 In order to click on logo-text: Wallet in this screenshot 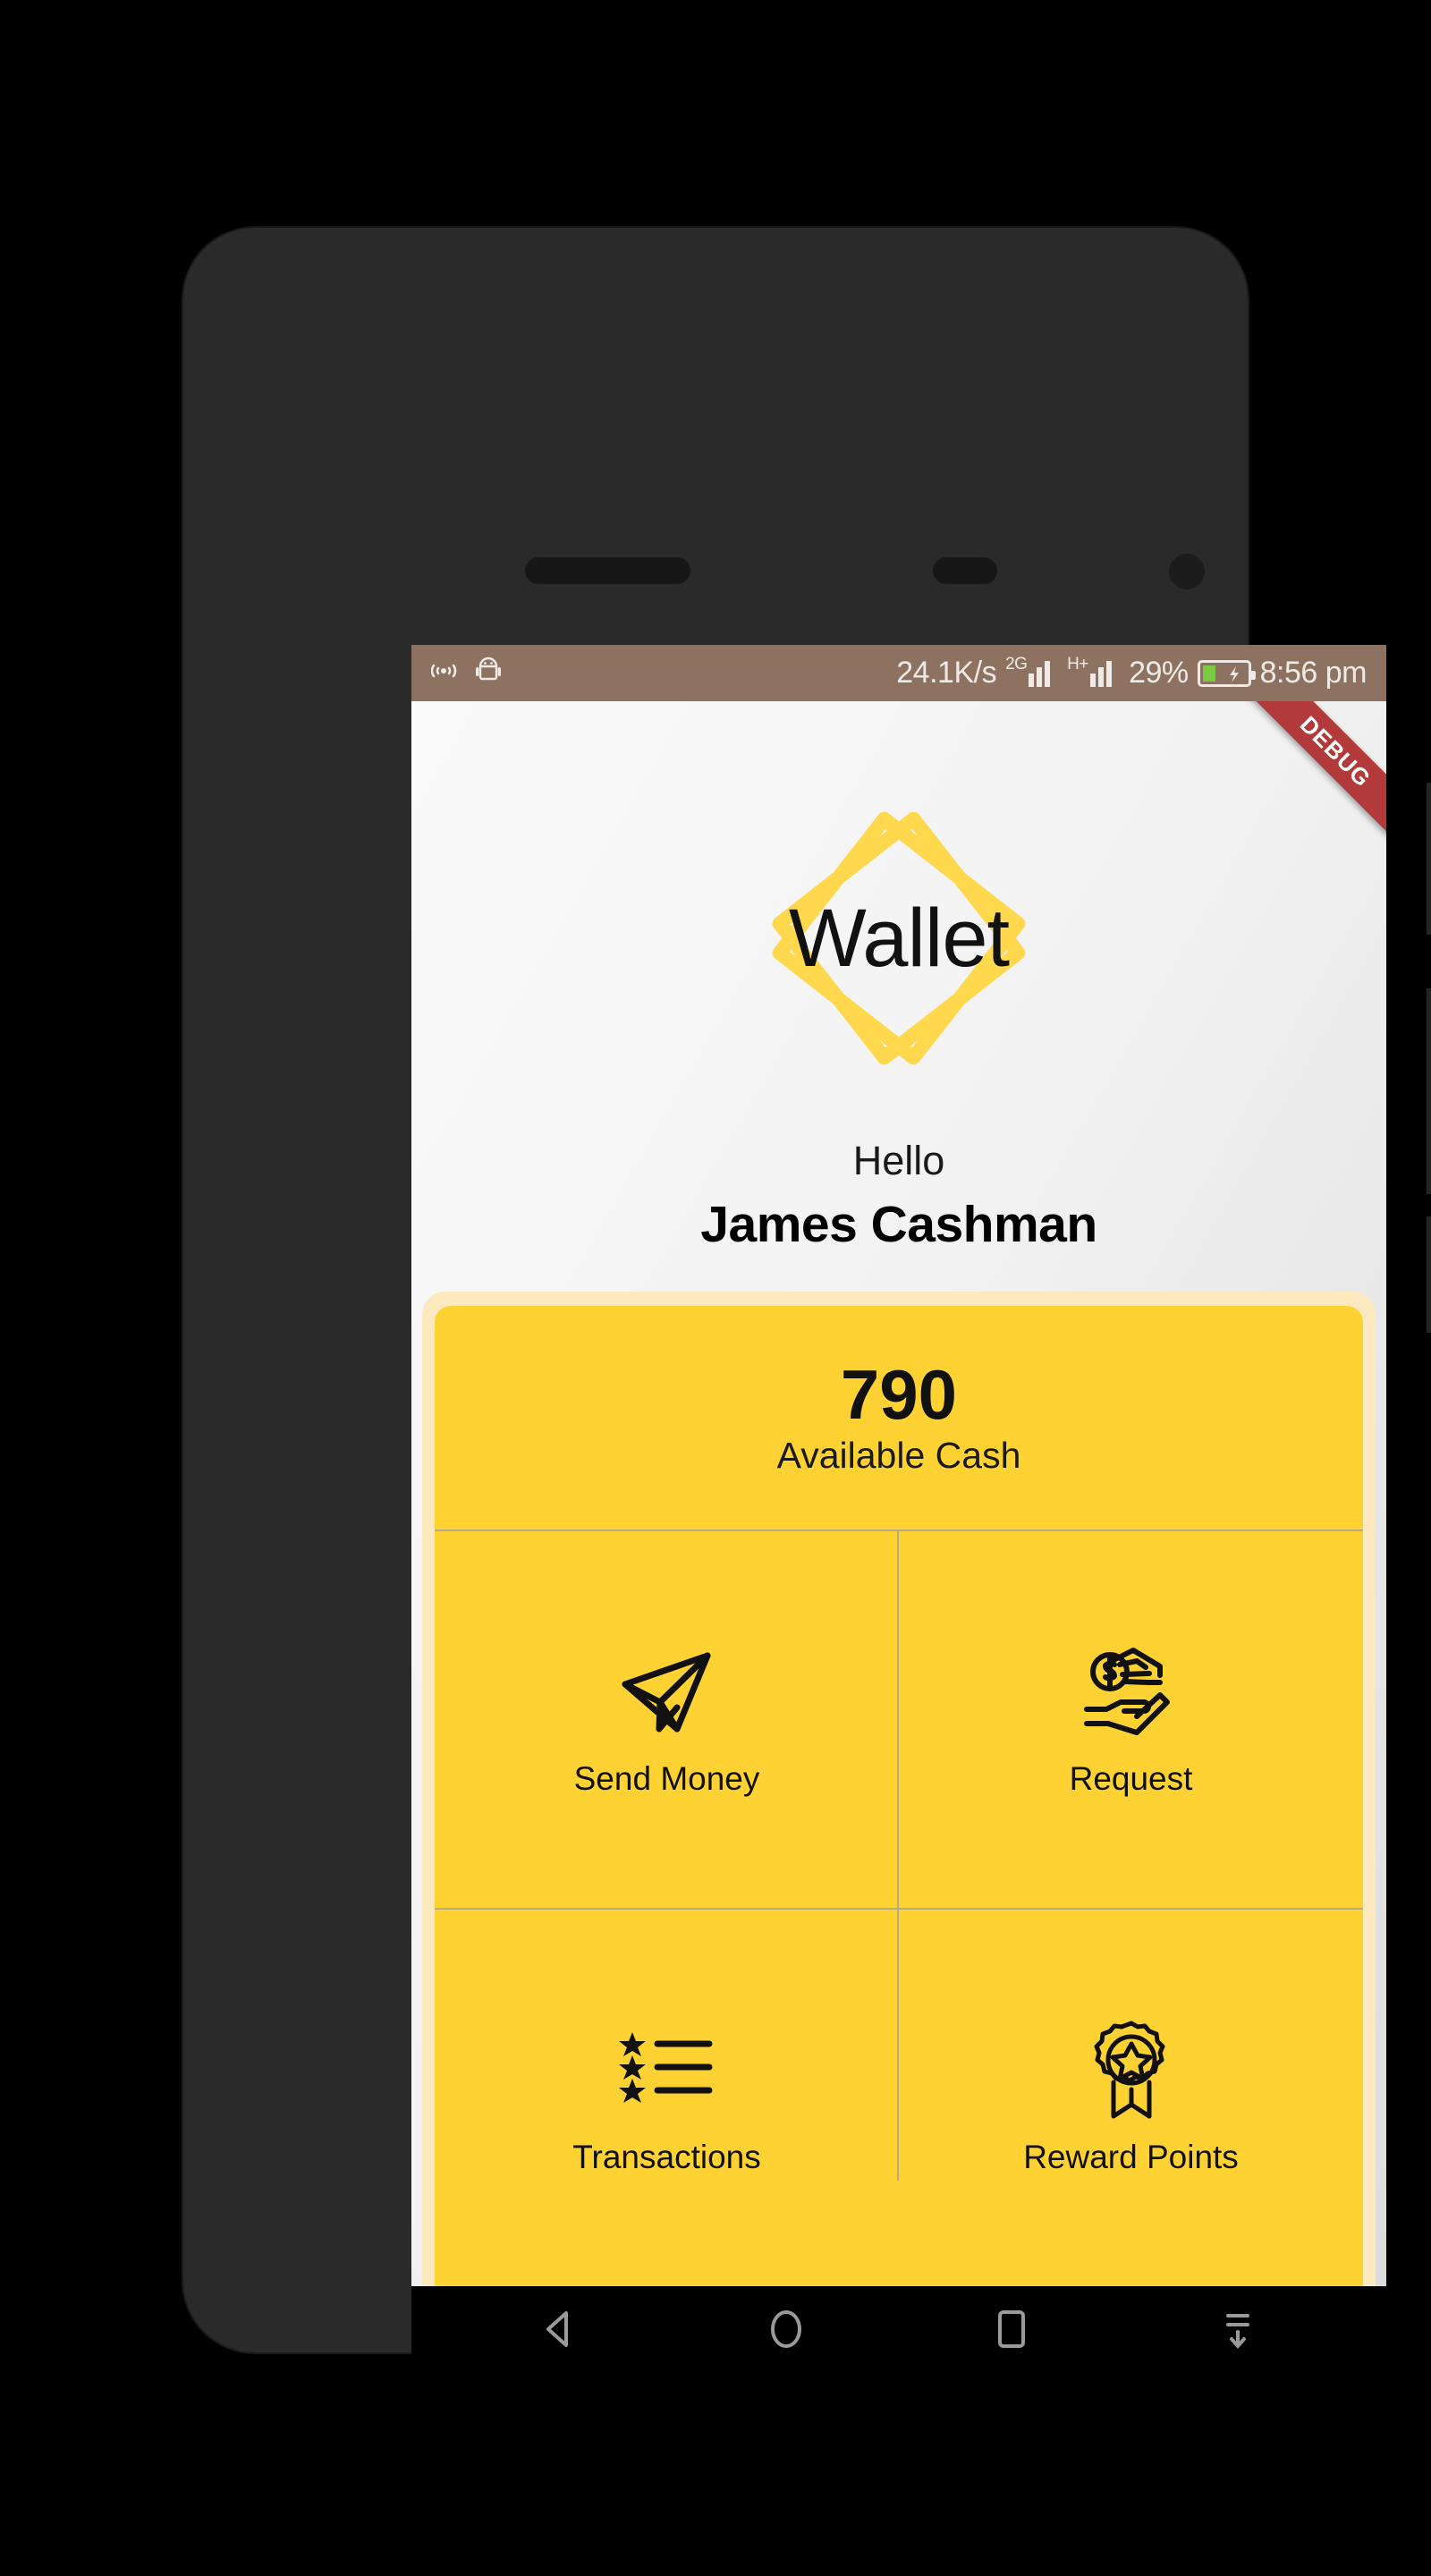, I will do `click(899, 938)`.